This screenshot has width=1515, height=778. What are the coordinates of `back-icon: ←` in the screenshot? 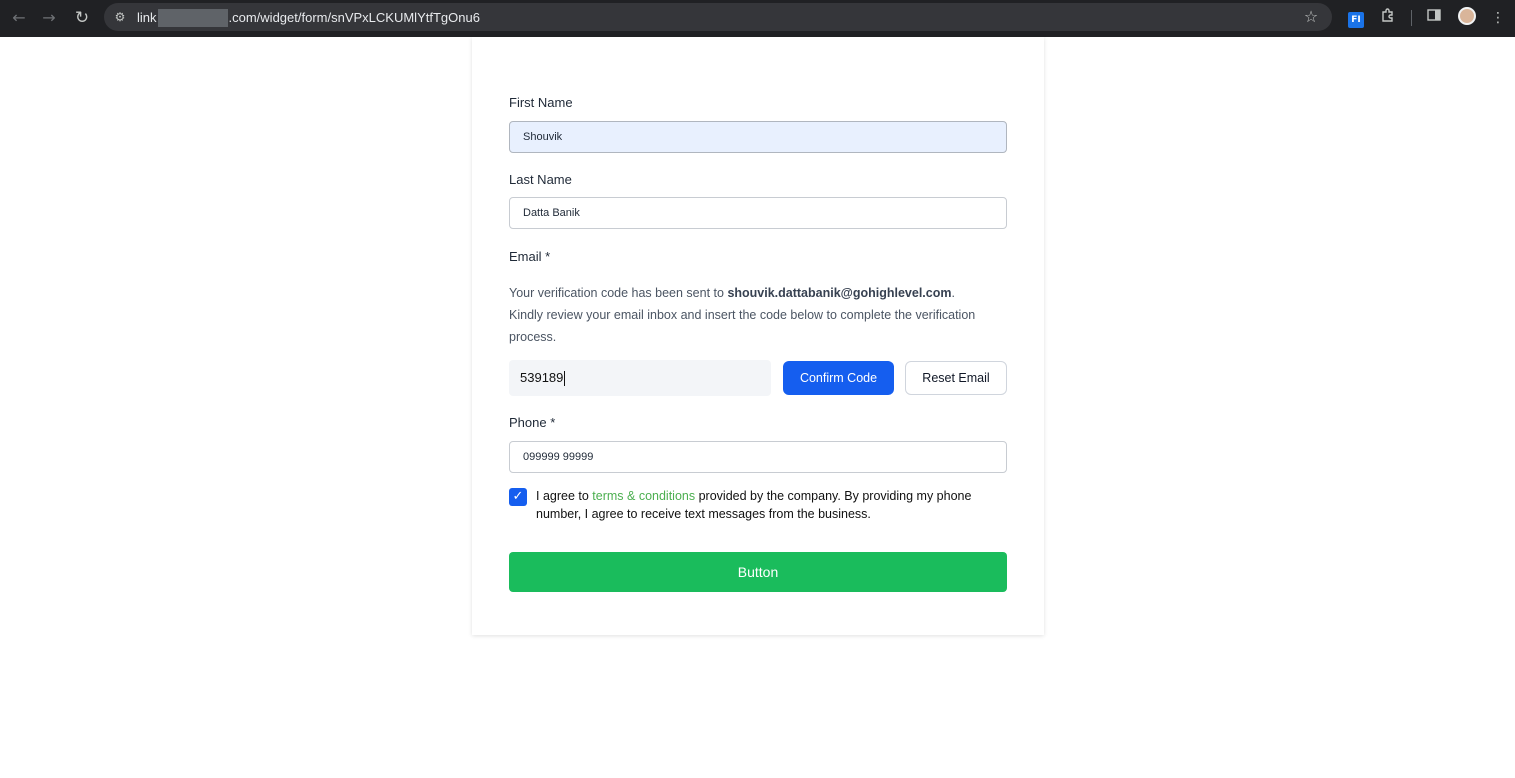 It's located at (19, 18).